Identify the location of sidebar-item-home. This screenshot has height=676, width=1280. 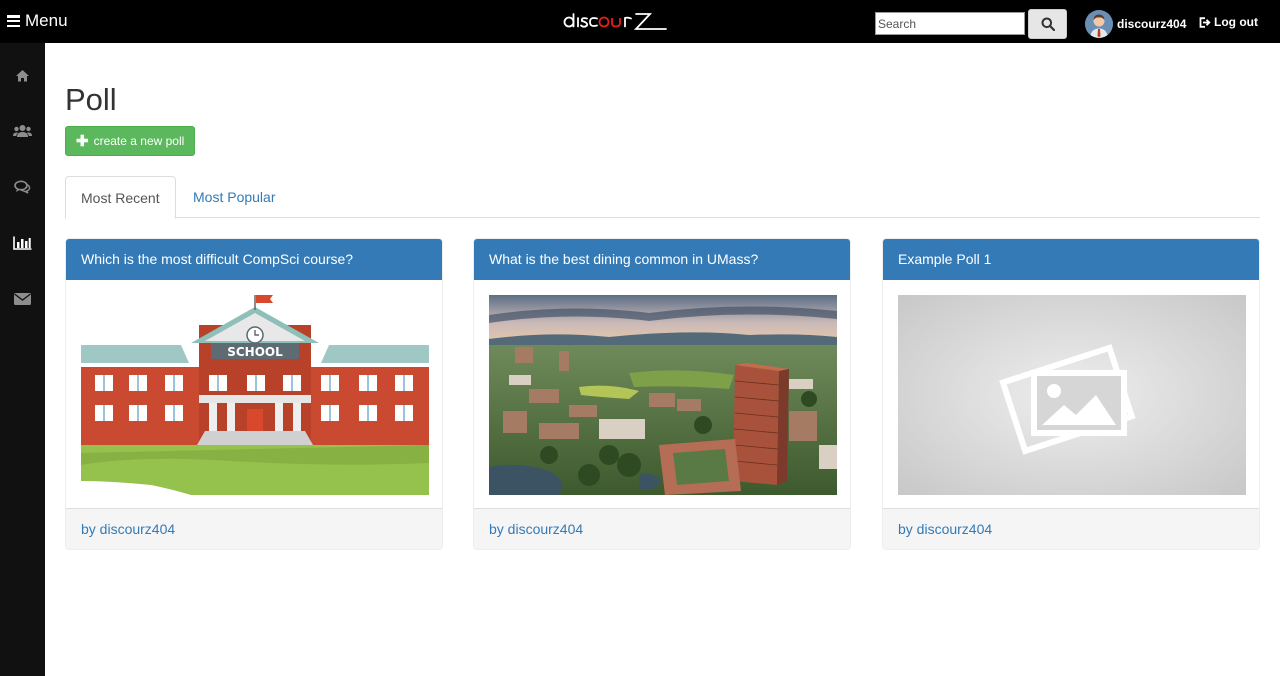
(22, 75).